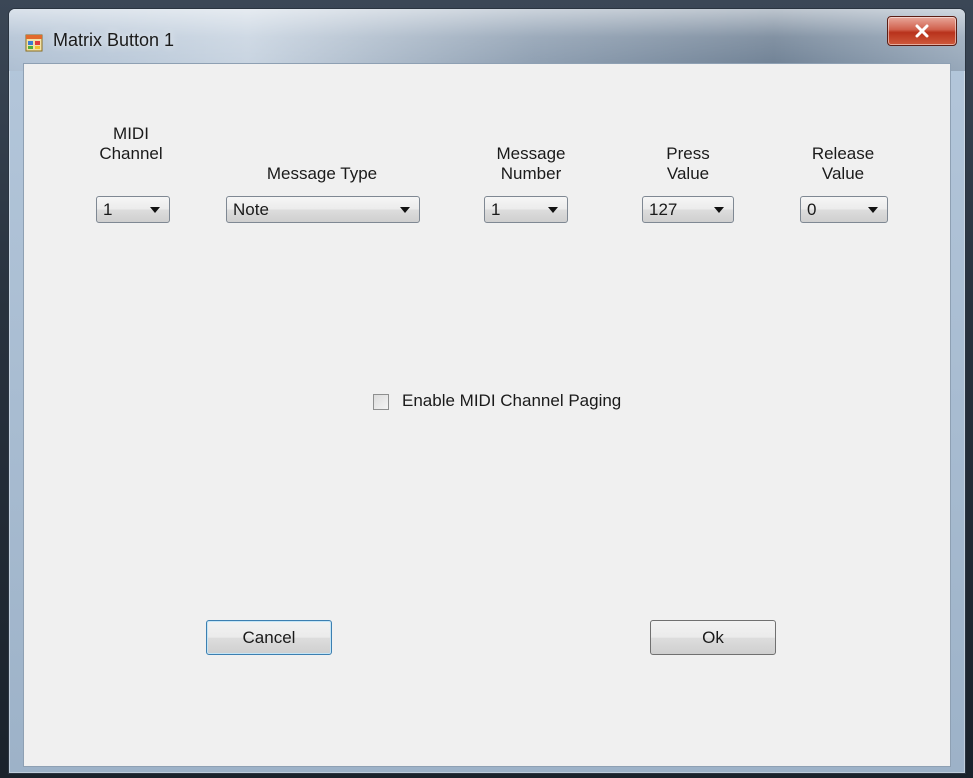 The height and width of the screenshot is (778, 973). I want to click on release-value-select: 0, so click(844, 209).